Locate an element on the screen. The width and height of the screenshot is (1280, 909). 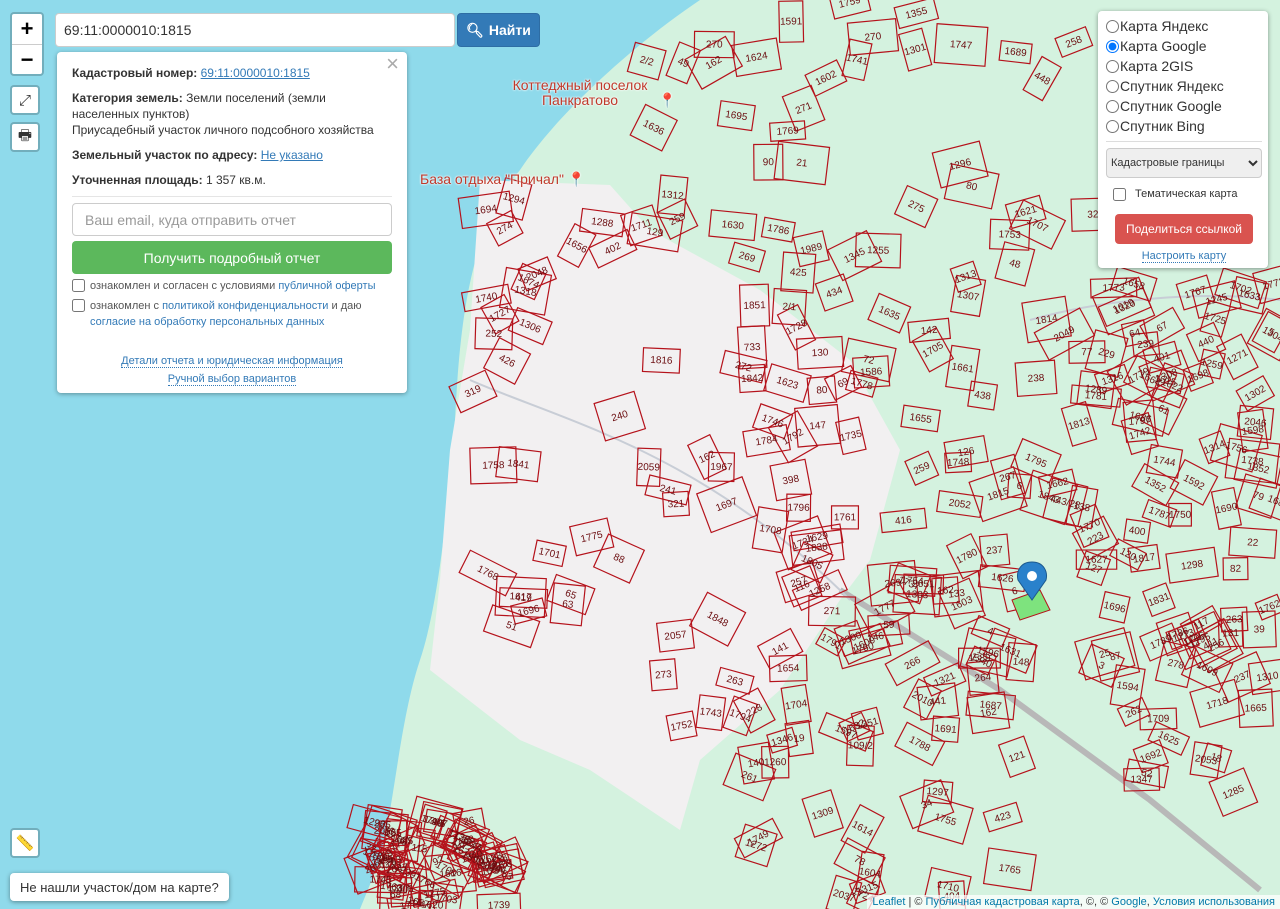
parcel-label: 162 is located at coordinates (946, 591).